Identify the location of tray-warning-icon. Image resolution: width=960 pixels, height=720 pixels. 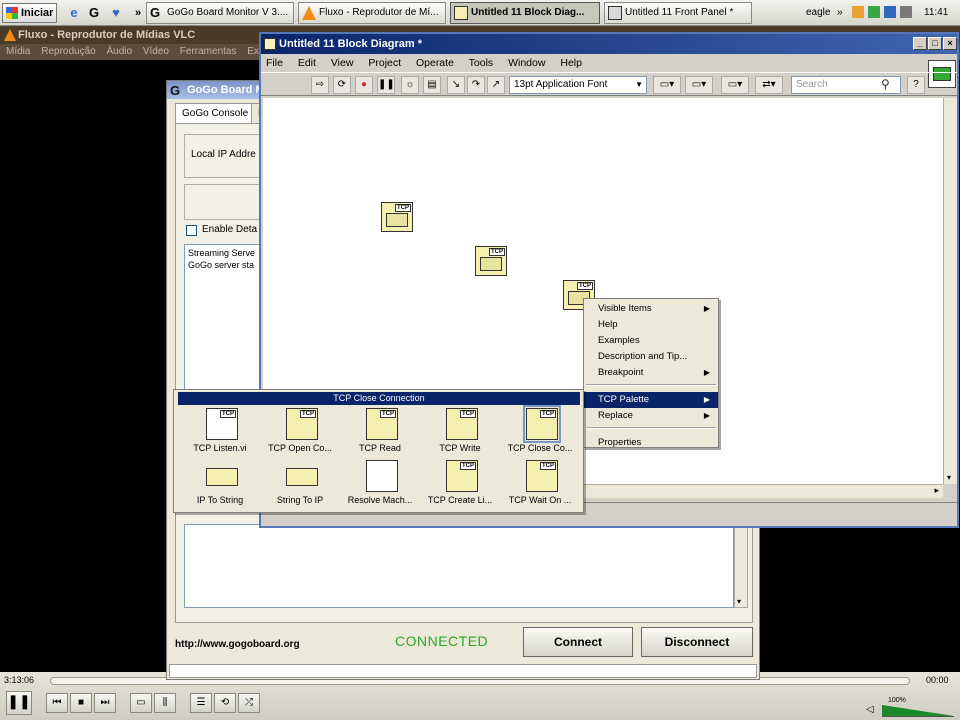
(858, 12).